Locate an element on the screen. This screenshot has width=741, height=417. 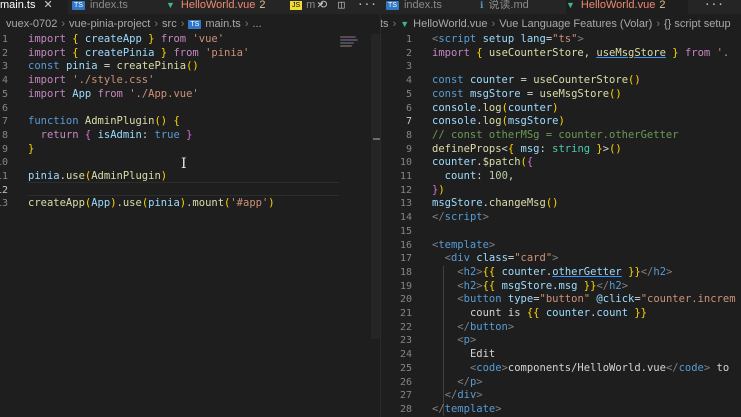
code-line: 12}) is located at coordinates (561, 191).